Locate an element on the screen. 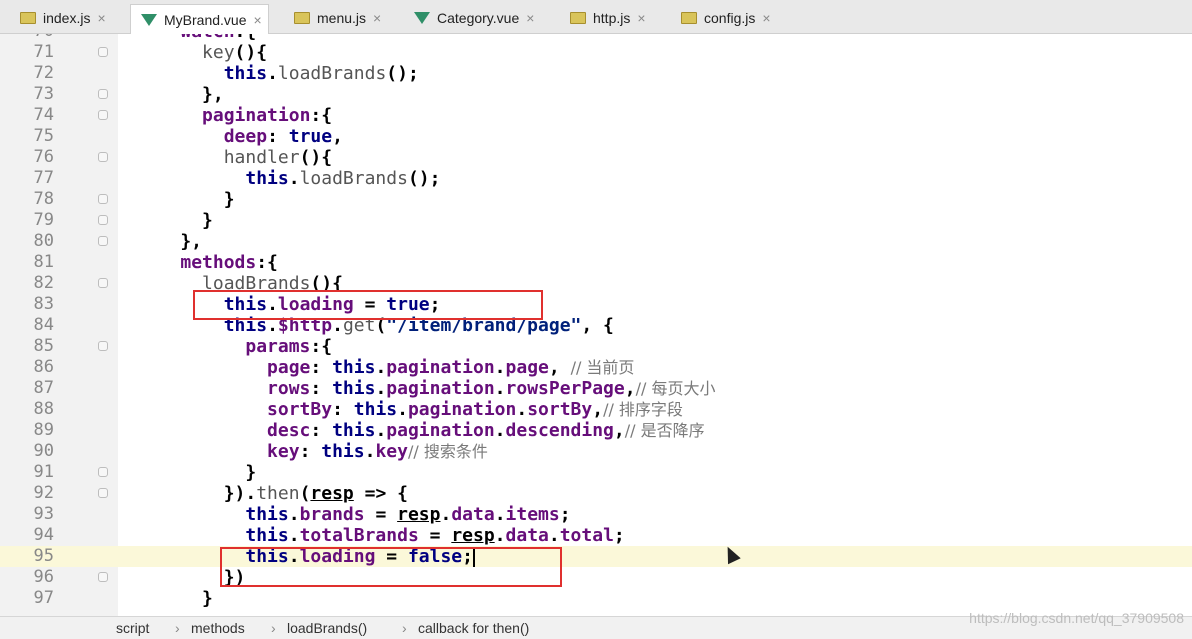  line-number: 88 is located at coordinates (43, 409).